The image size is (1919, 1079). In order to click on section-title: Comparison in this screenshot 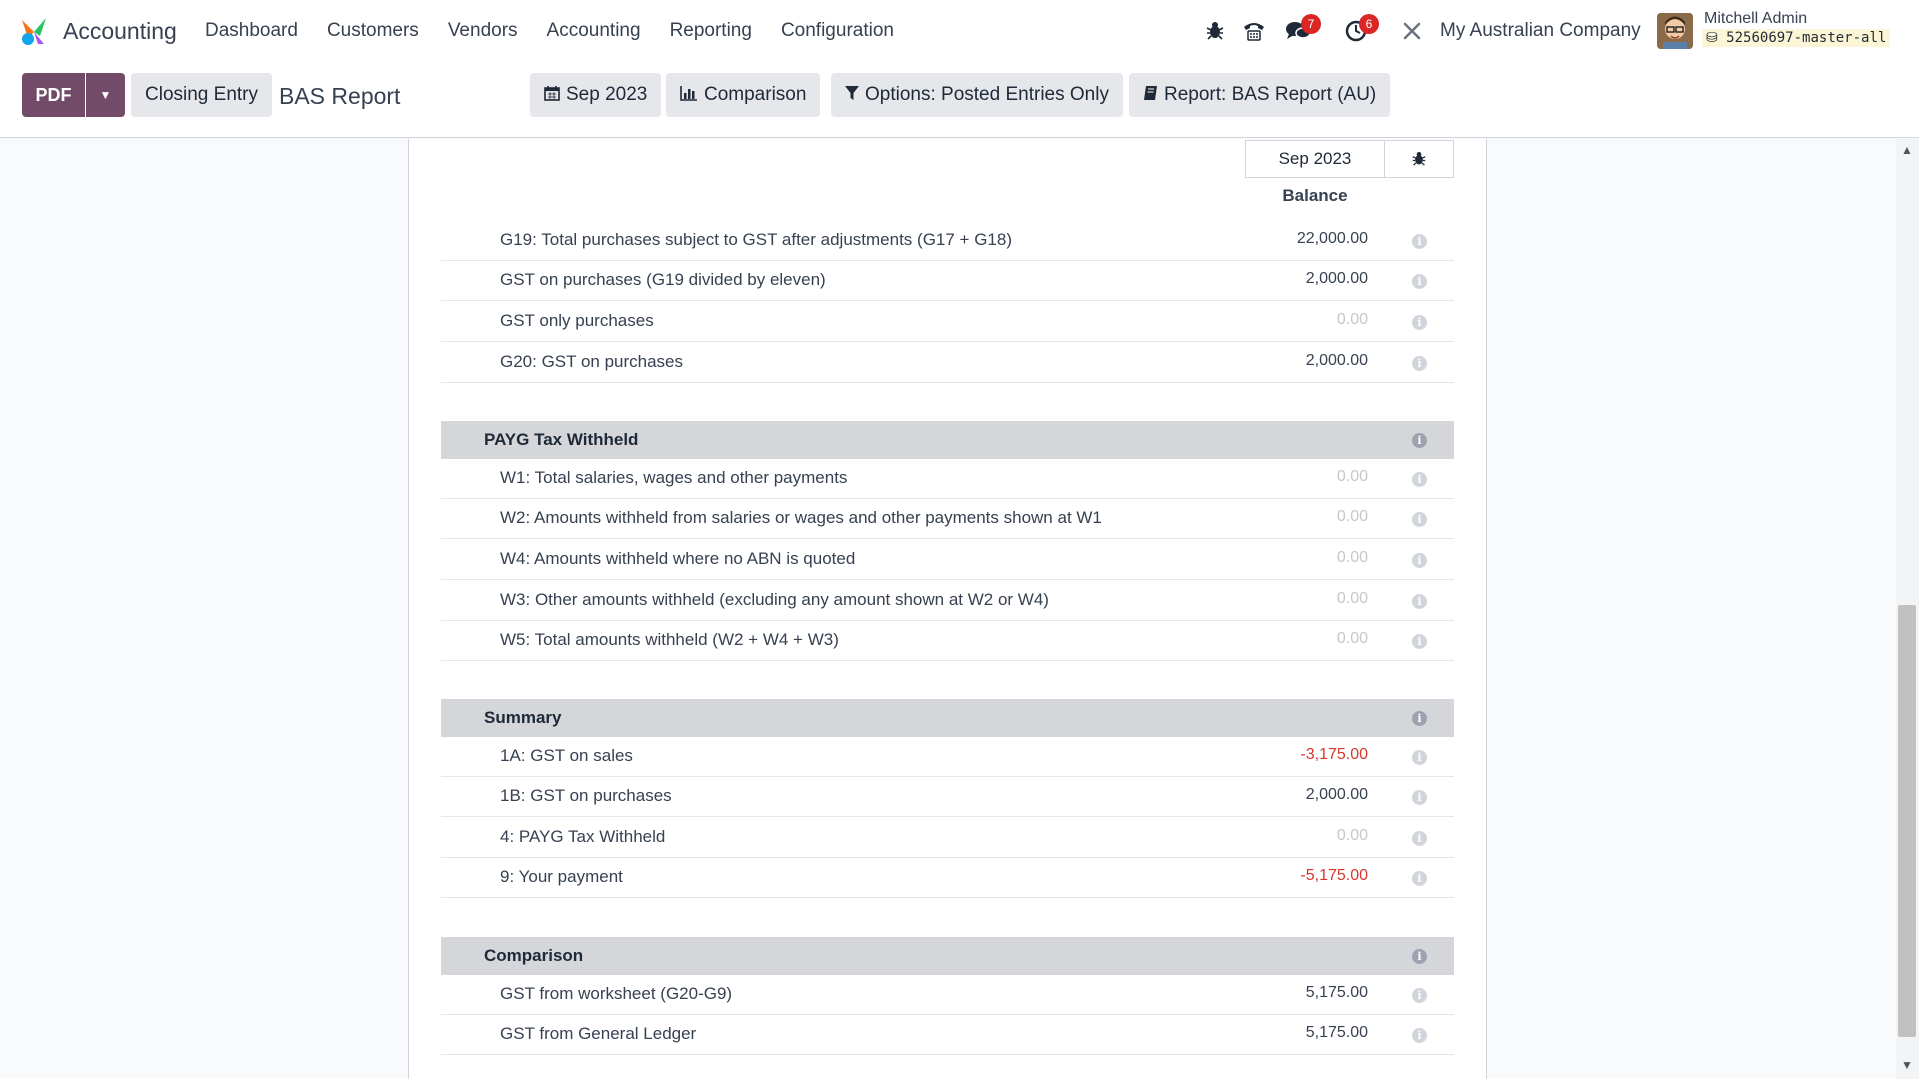, I will do `click(534, 955)`.